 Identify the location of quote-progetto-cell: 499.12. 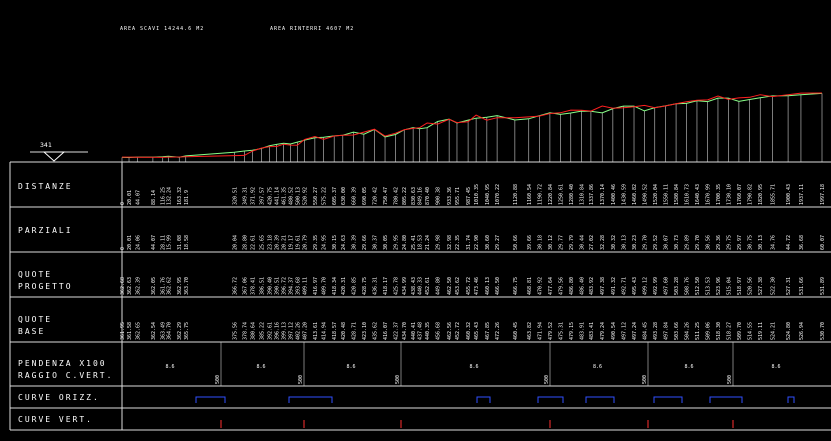
(645, 286).